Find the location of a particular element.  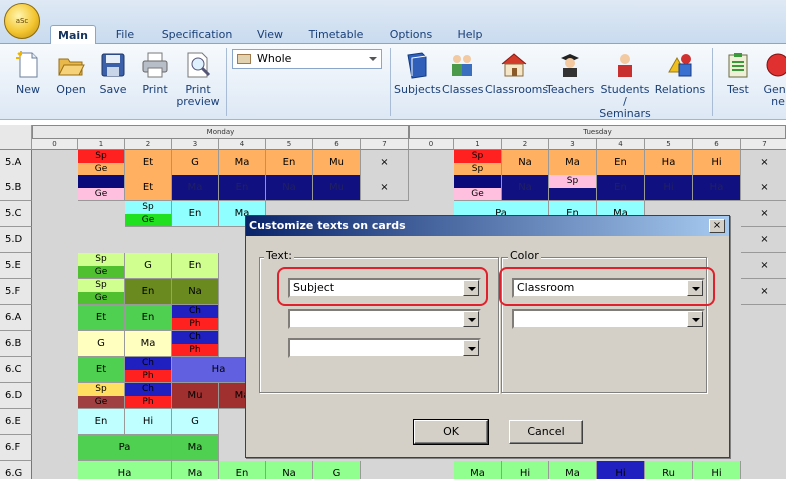

tab-timetable: Timetable is located at coordinates (336, 34).